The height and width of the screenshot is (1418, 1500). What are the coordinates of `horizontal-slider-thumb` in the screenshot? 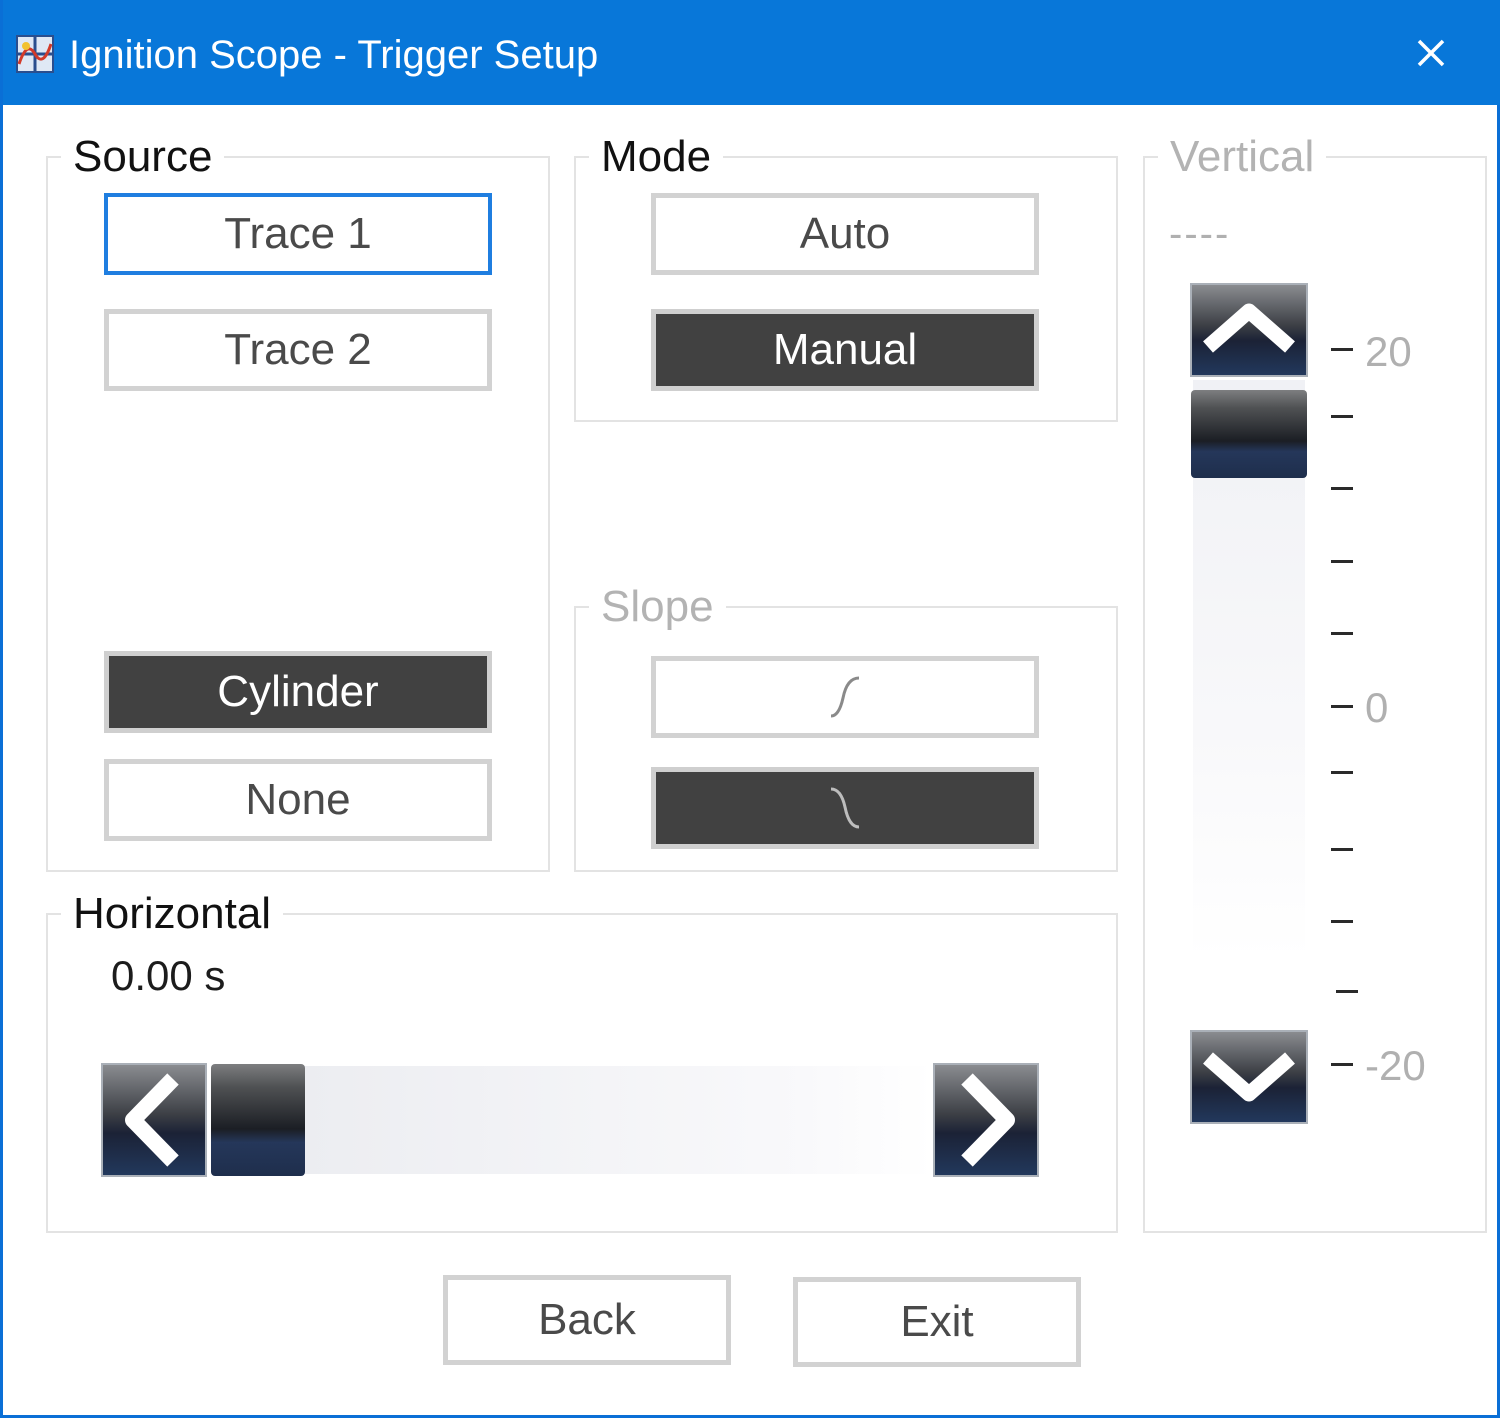 It's located at (258, 1120).